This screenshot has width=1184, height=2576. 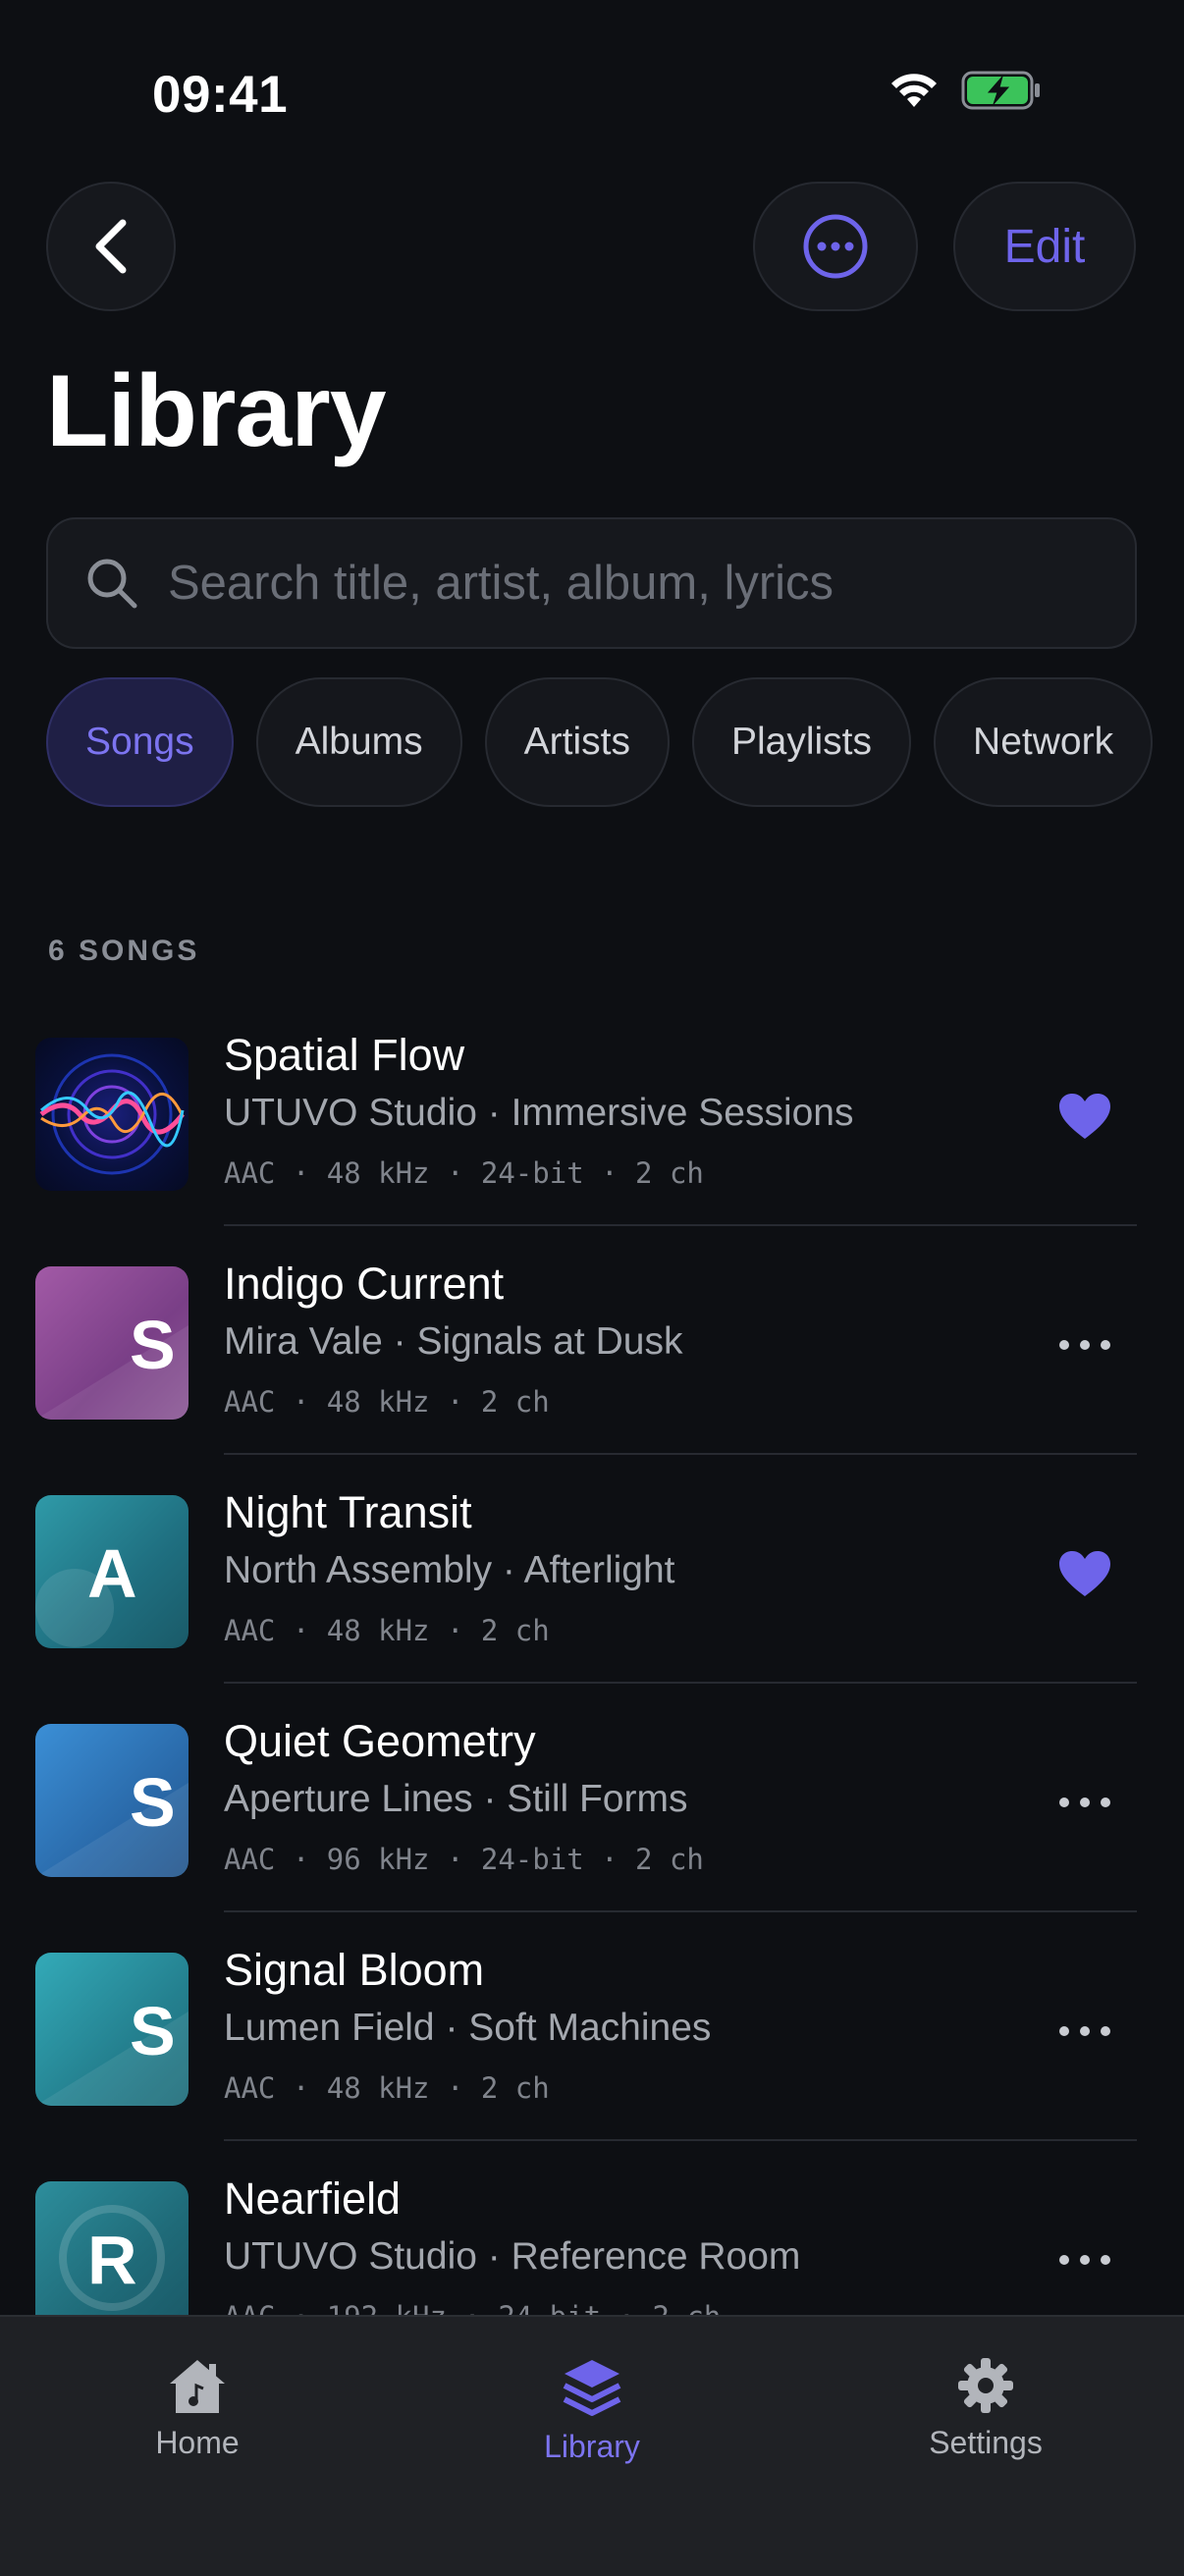 I want to click on search-bar, so click(x=591, y=583).